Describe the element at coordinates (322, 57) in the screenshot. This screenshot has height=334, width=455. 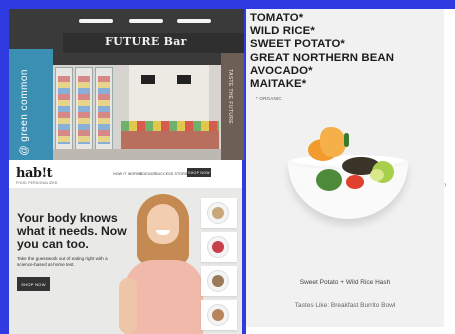
I see `ingredient-item: GREAT NORTHERN BEAN` at that location.